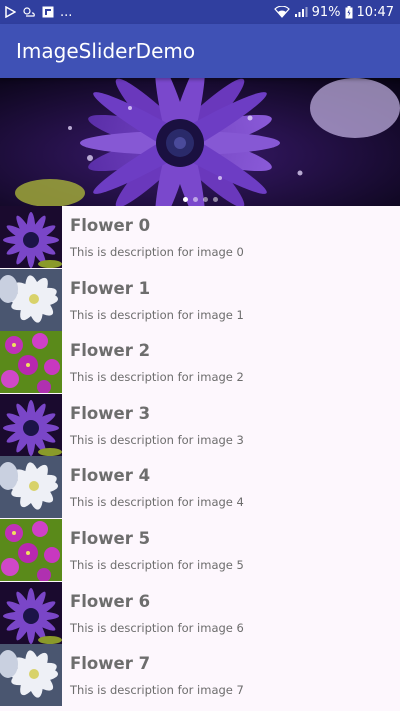 The width and height of the screenshot is (400, 711). Describe the element at coordinates (200, 550) in the screenshot. I see `list-item: Flower 5 This is description for image 5` at that location.